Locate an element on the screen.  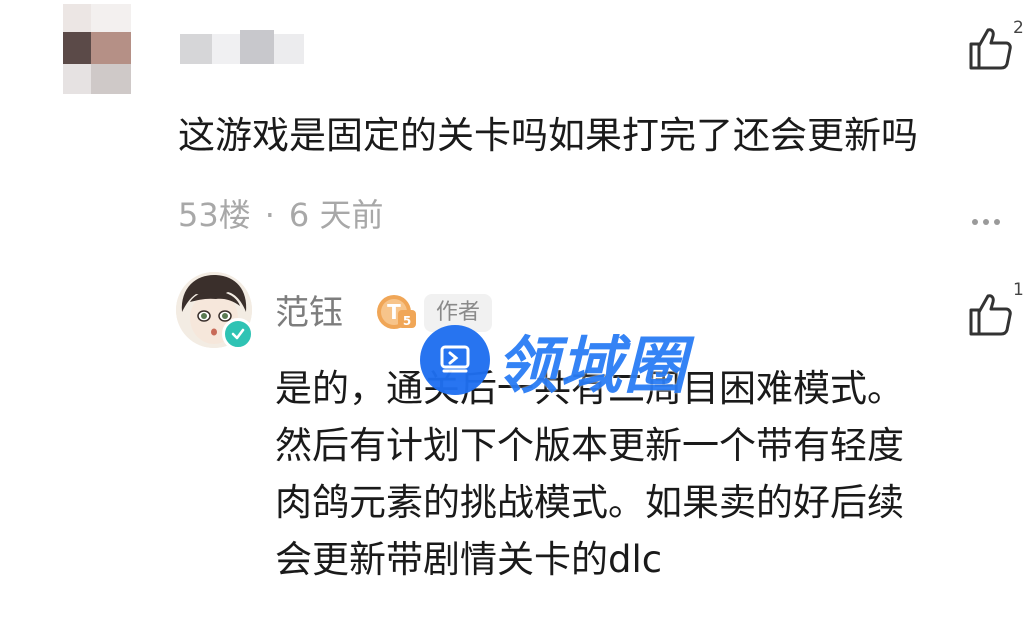
level-badge: T 5 is located at coordinates (396, 312).